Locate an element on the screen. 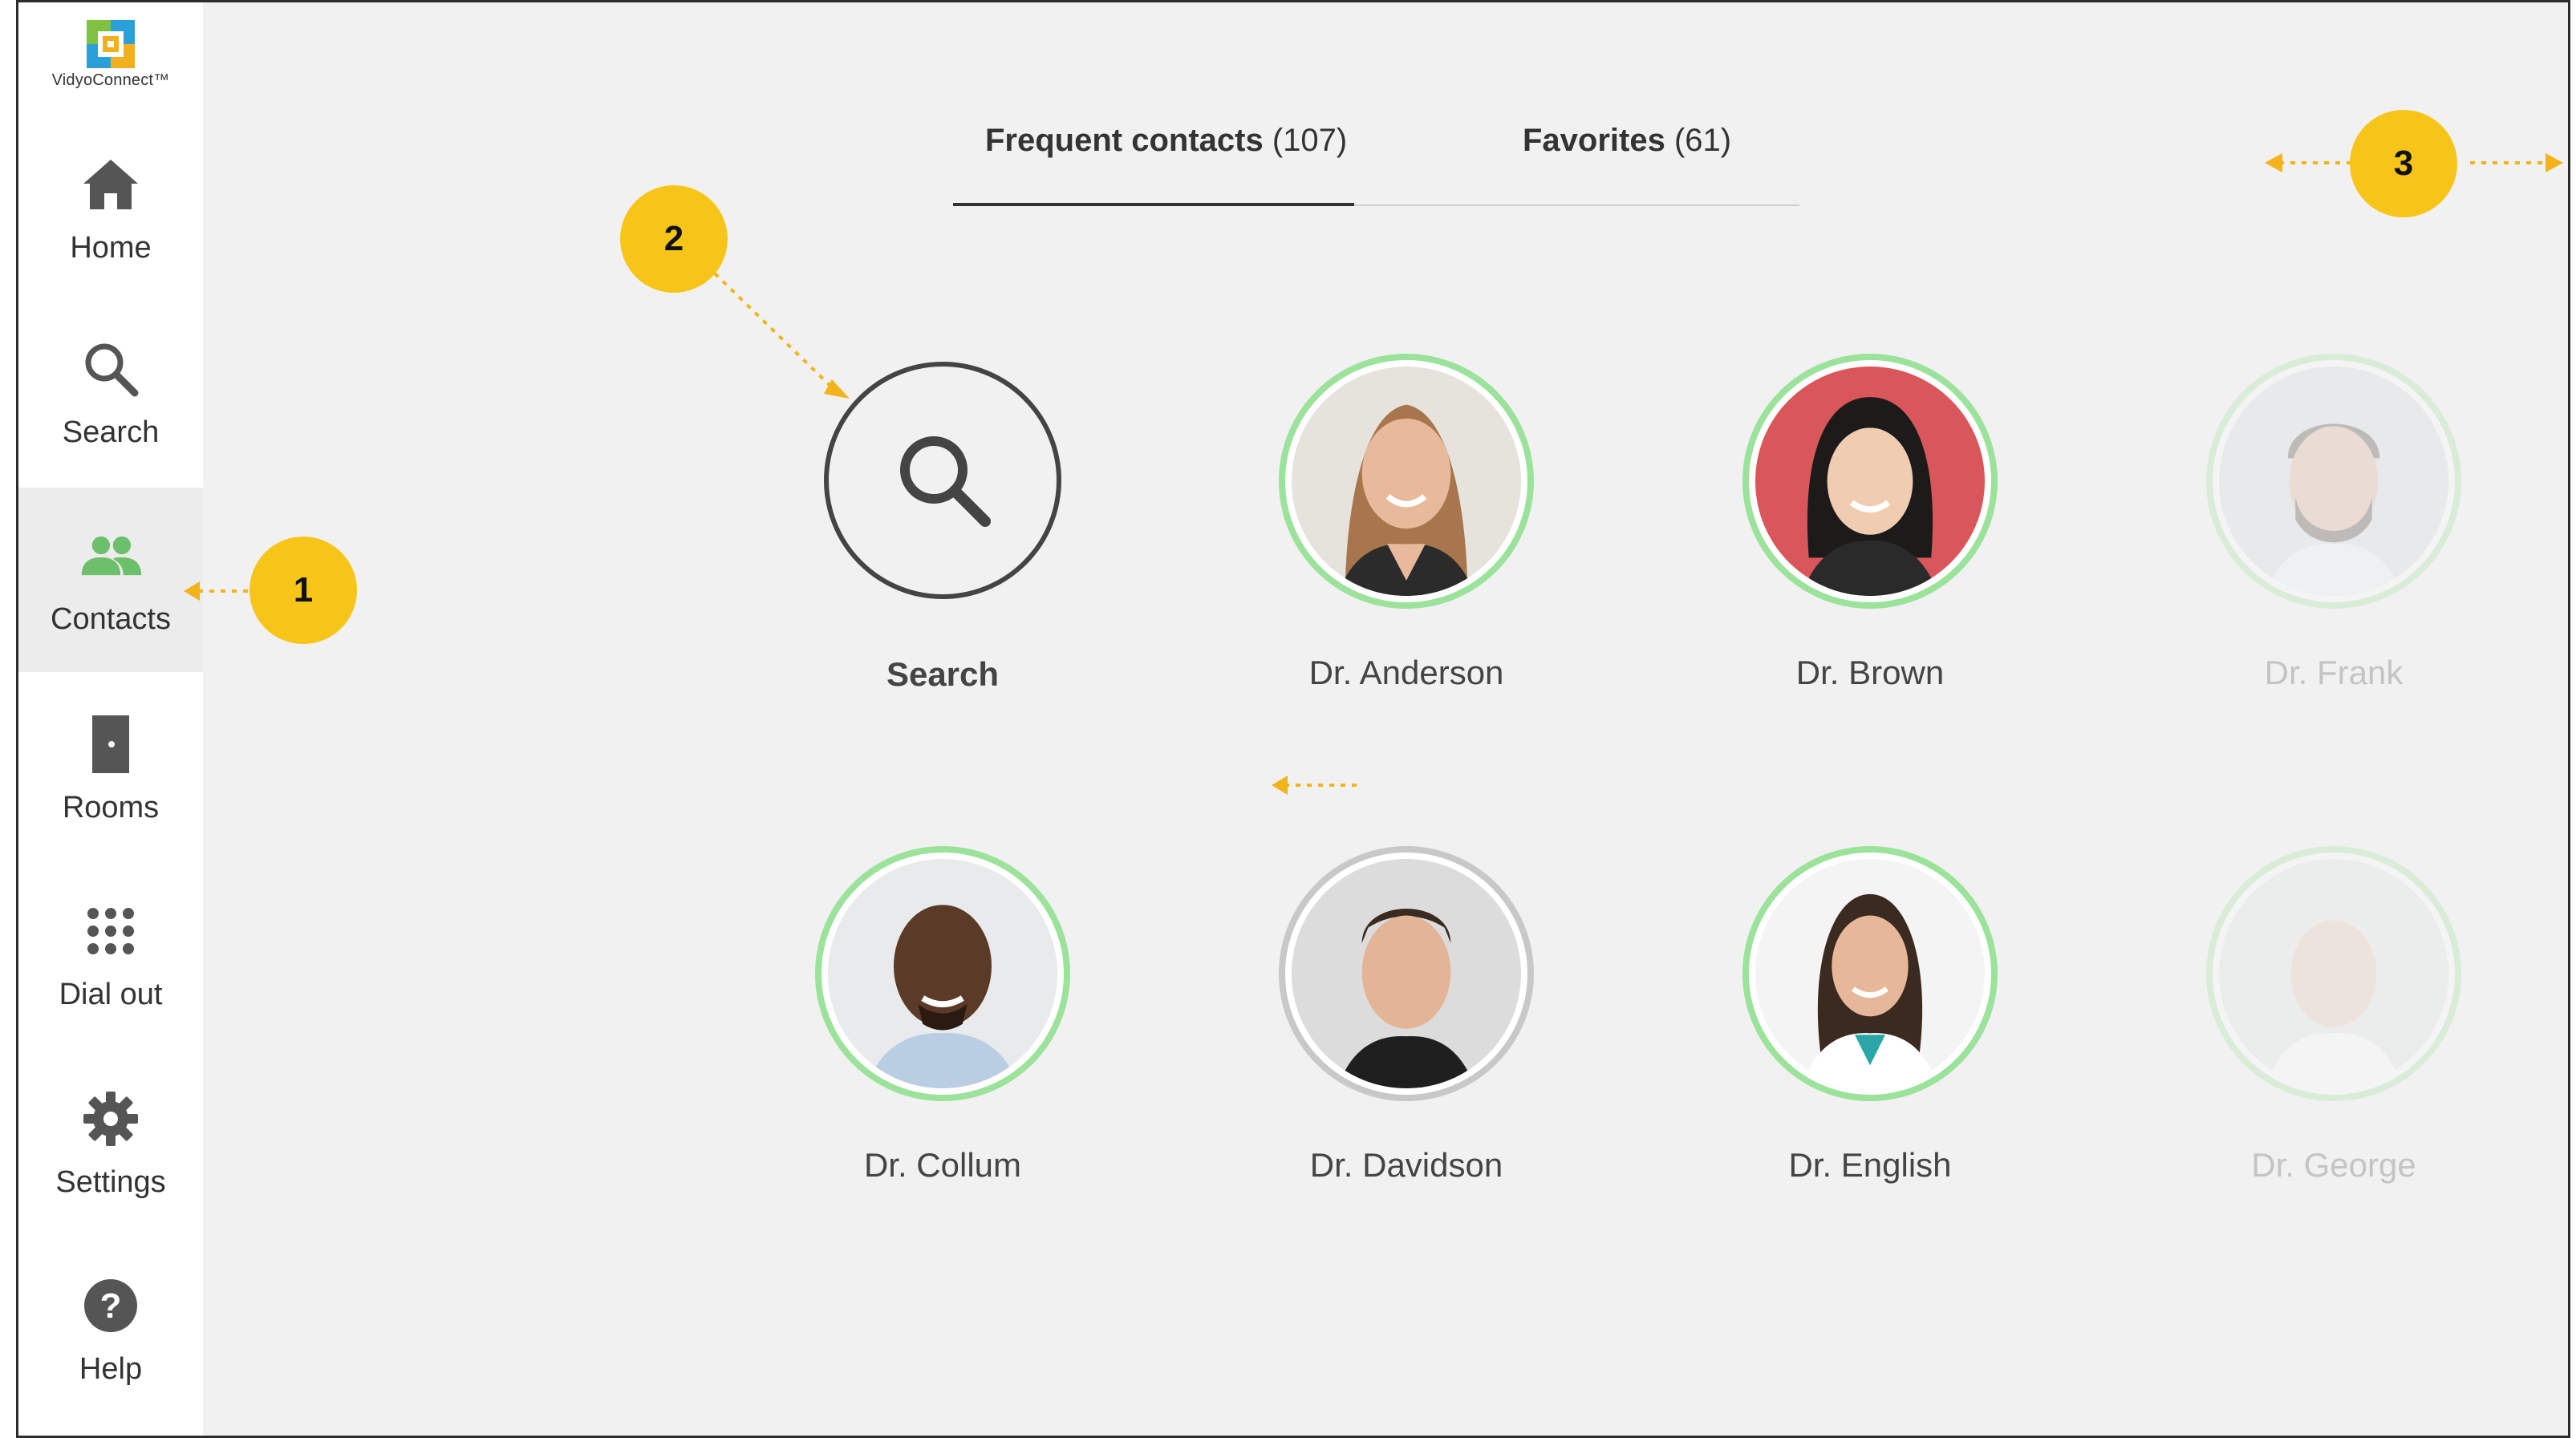 The height and width of the screenshot is (1438, 2576). contact-tile: Dr. Collum is located at coordinates (942, 1016).